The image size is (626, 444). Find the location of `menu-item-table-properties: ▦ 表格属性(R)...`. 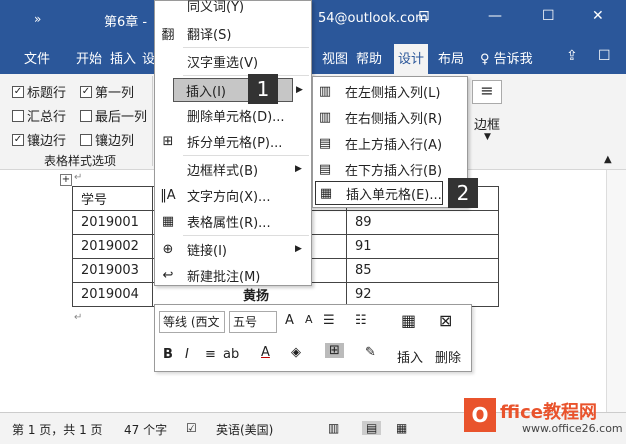

menu-item-table-properties: ▦ 表格属性(R)... is located at coordinates (233, 221).